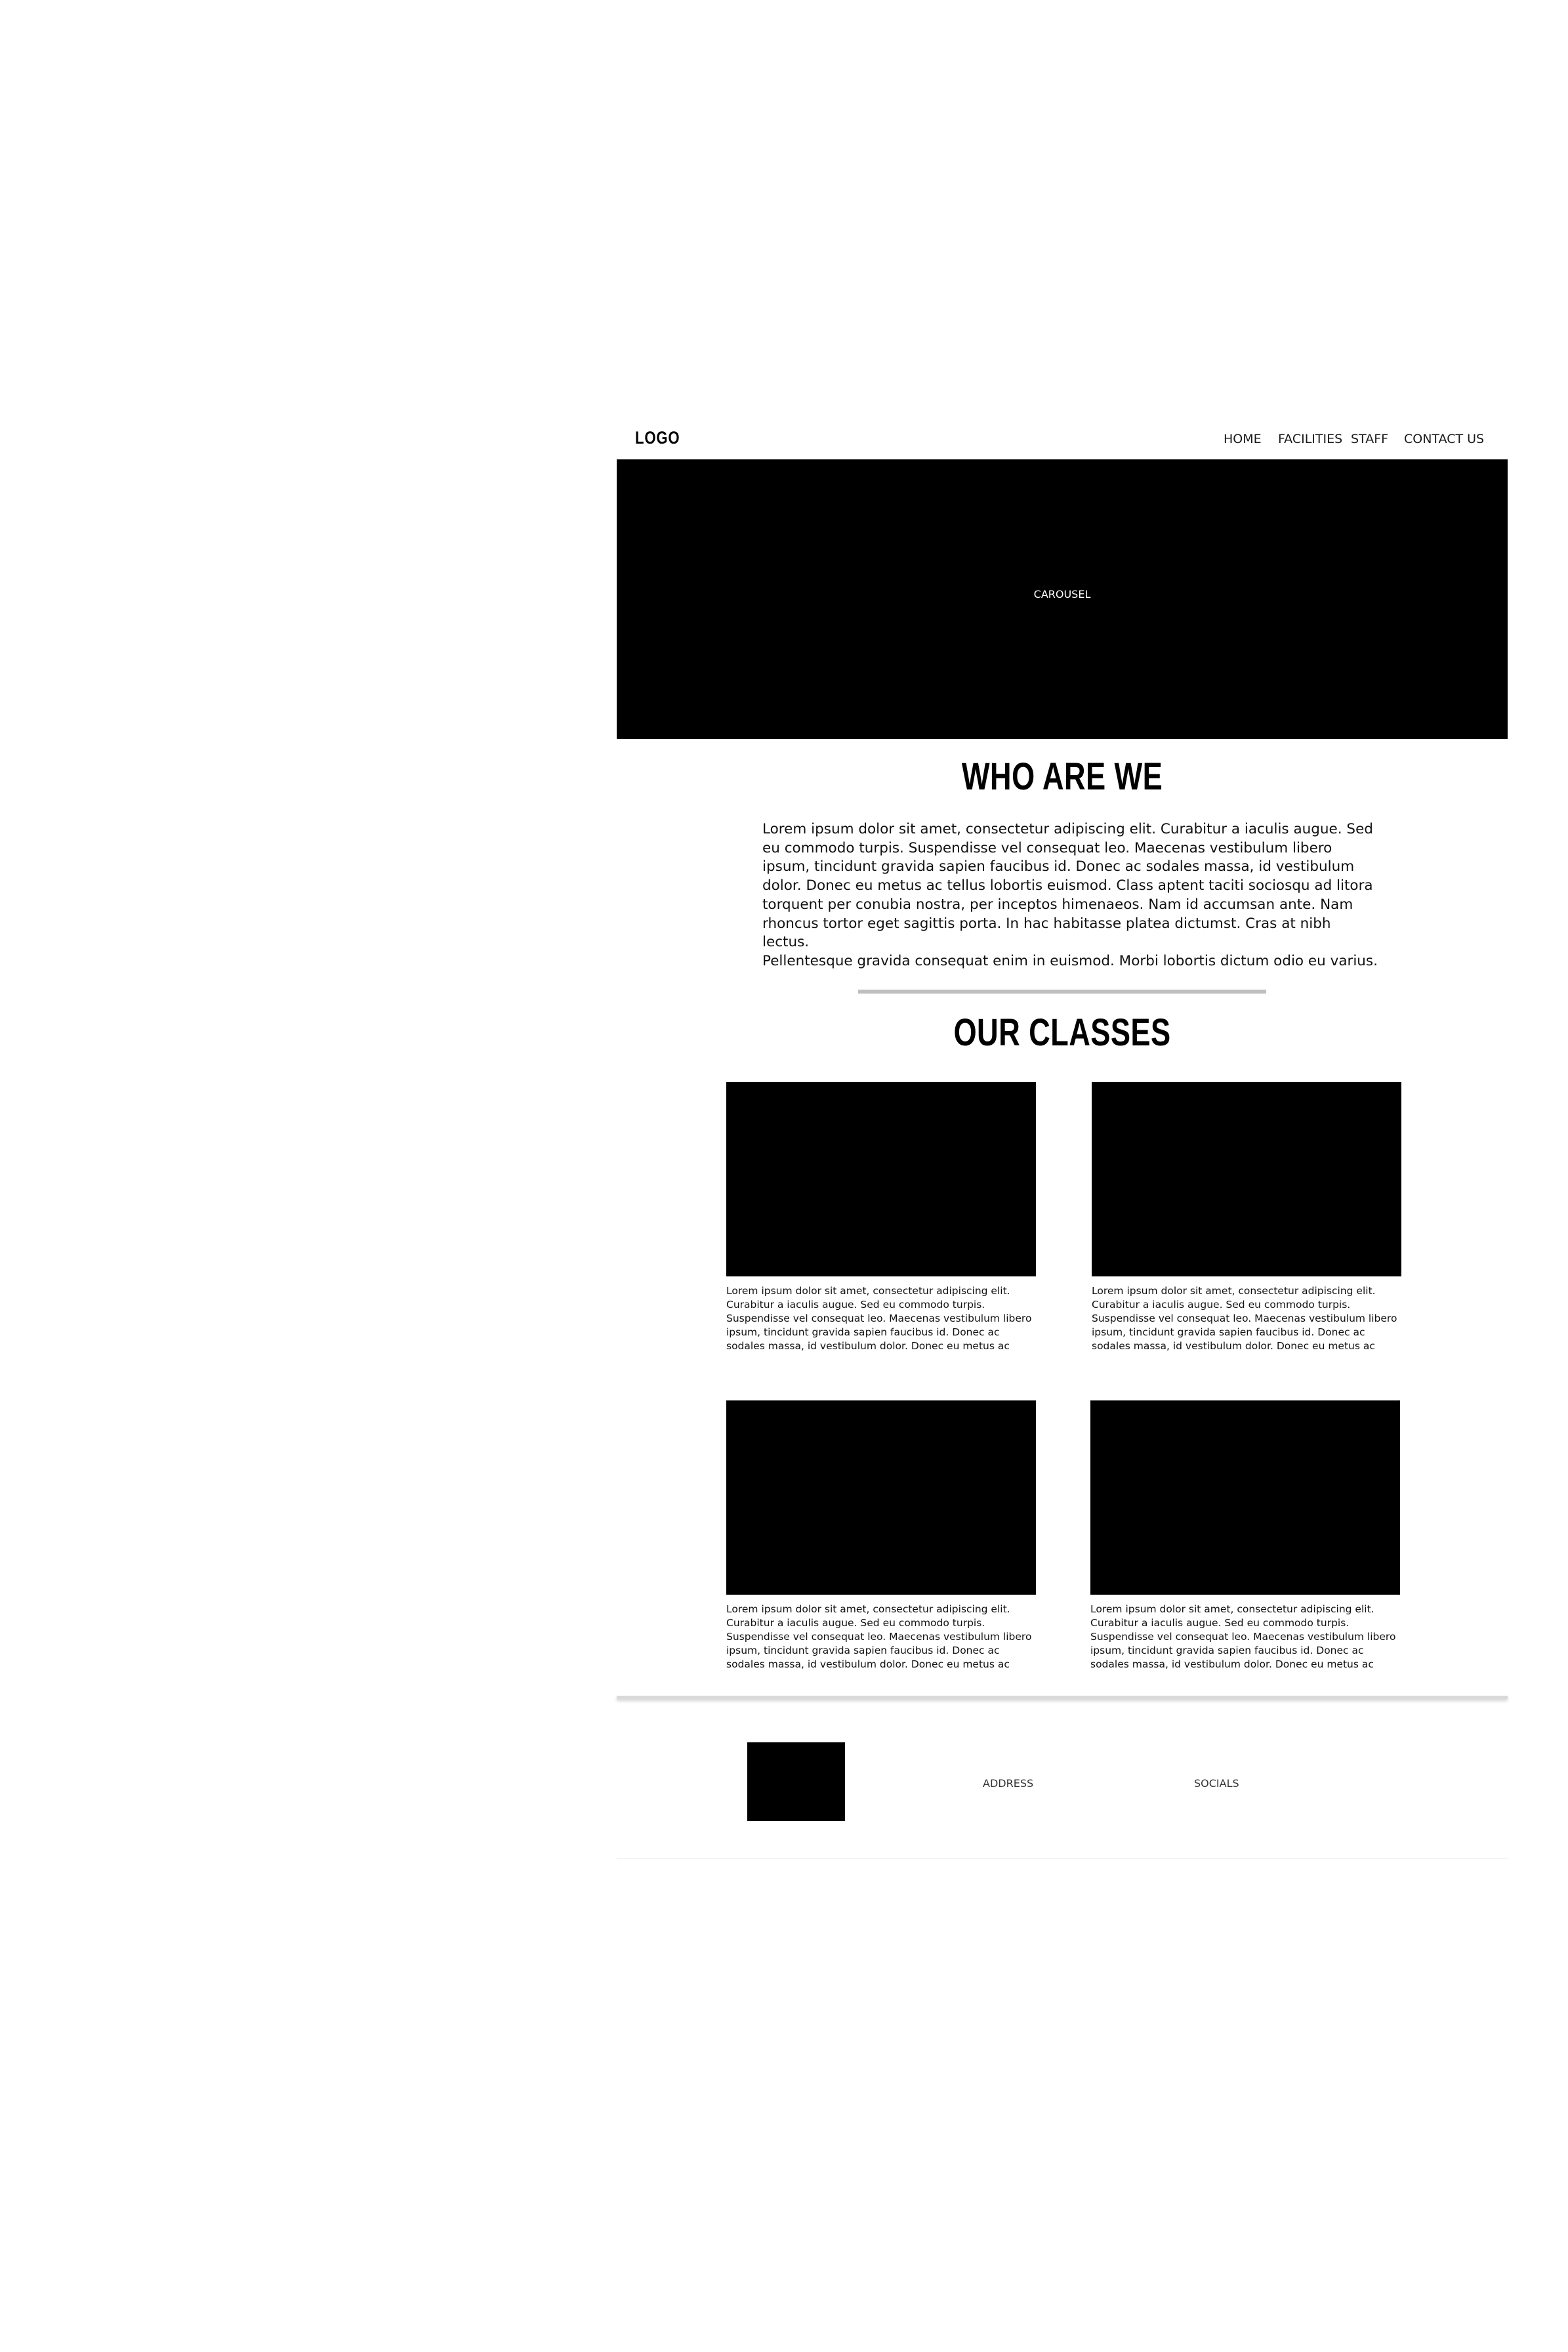 The height and width of the screenshot is (2352, 1568). Describe the element at coordinates (796, 1781) in the screenshot. I see `footer-logo-image` at that location.